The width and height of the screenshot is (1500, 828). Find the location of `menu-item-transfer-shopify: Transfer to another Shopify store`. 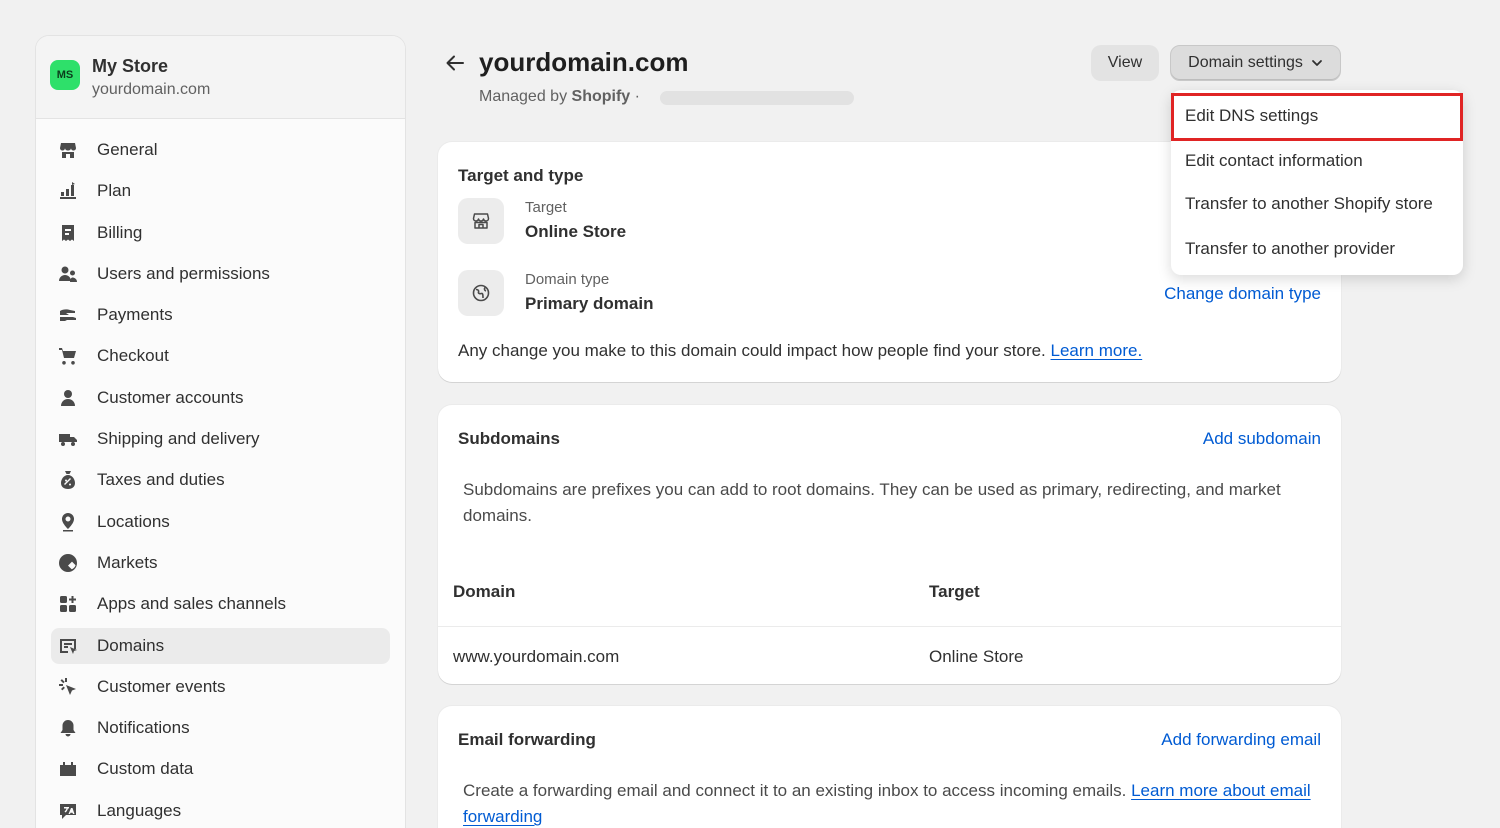

menu-item-transfer-shopify: Transfer to another Shopify store is located at coordinates (1309, 204).